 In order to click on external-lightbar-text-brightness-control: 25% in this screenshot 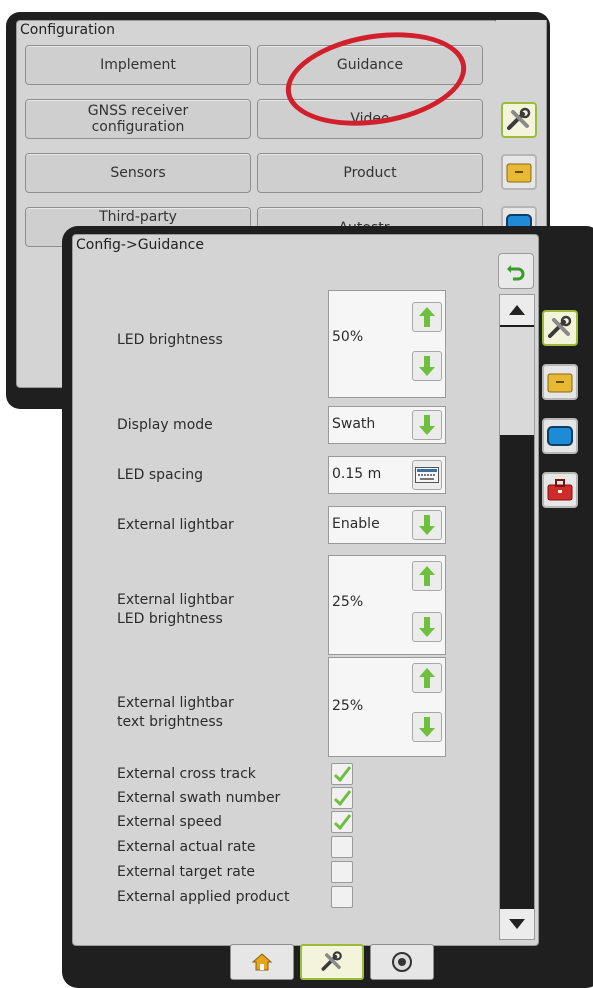, I will do `click(387, 707)`.